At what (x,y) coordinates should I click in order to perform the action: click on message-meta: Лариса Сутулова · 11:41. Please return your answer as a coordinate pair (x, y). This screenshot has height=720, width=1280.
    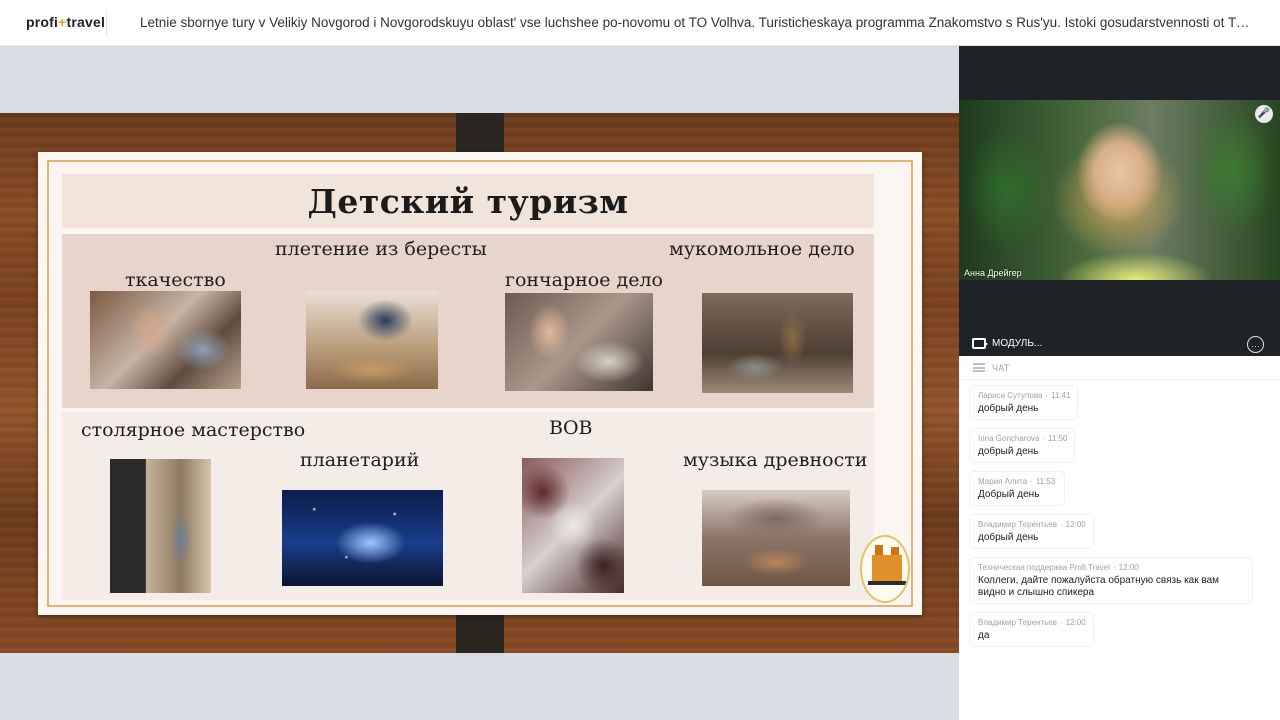
    Looking at the image, I should click on (1024, 395).